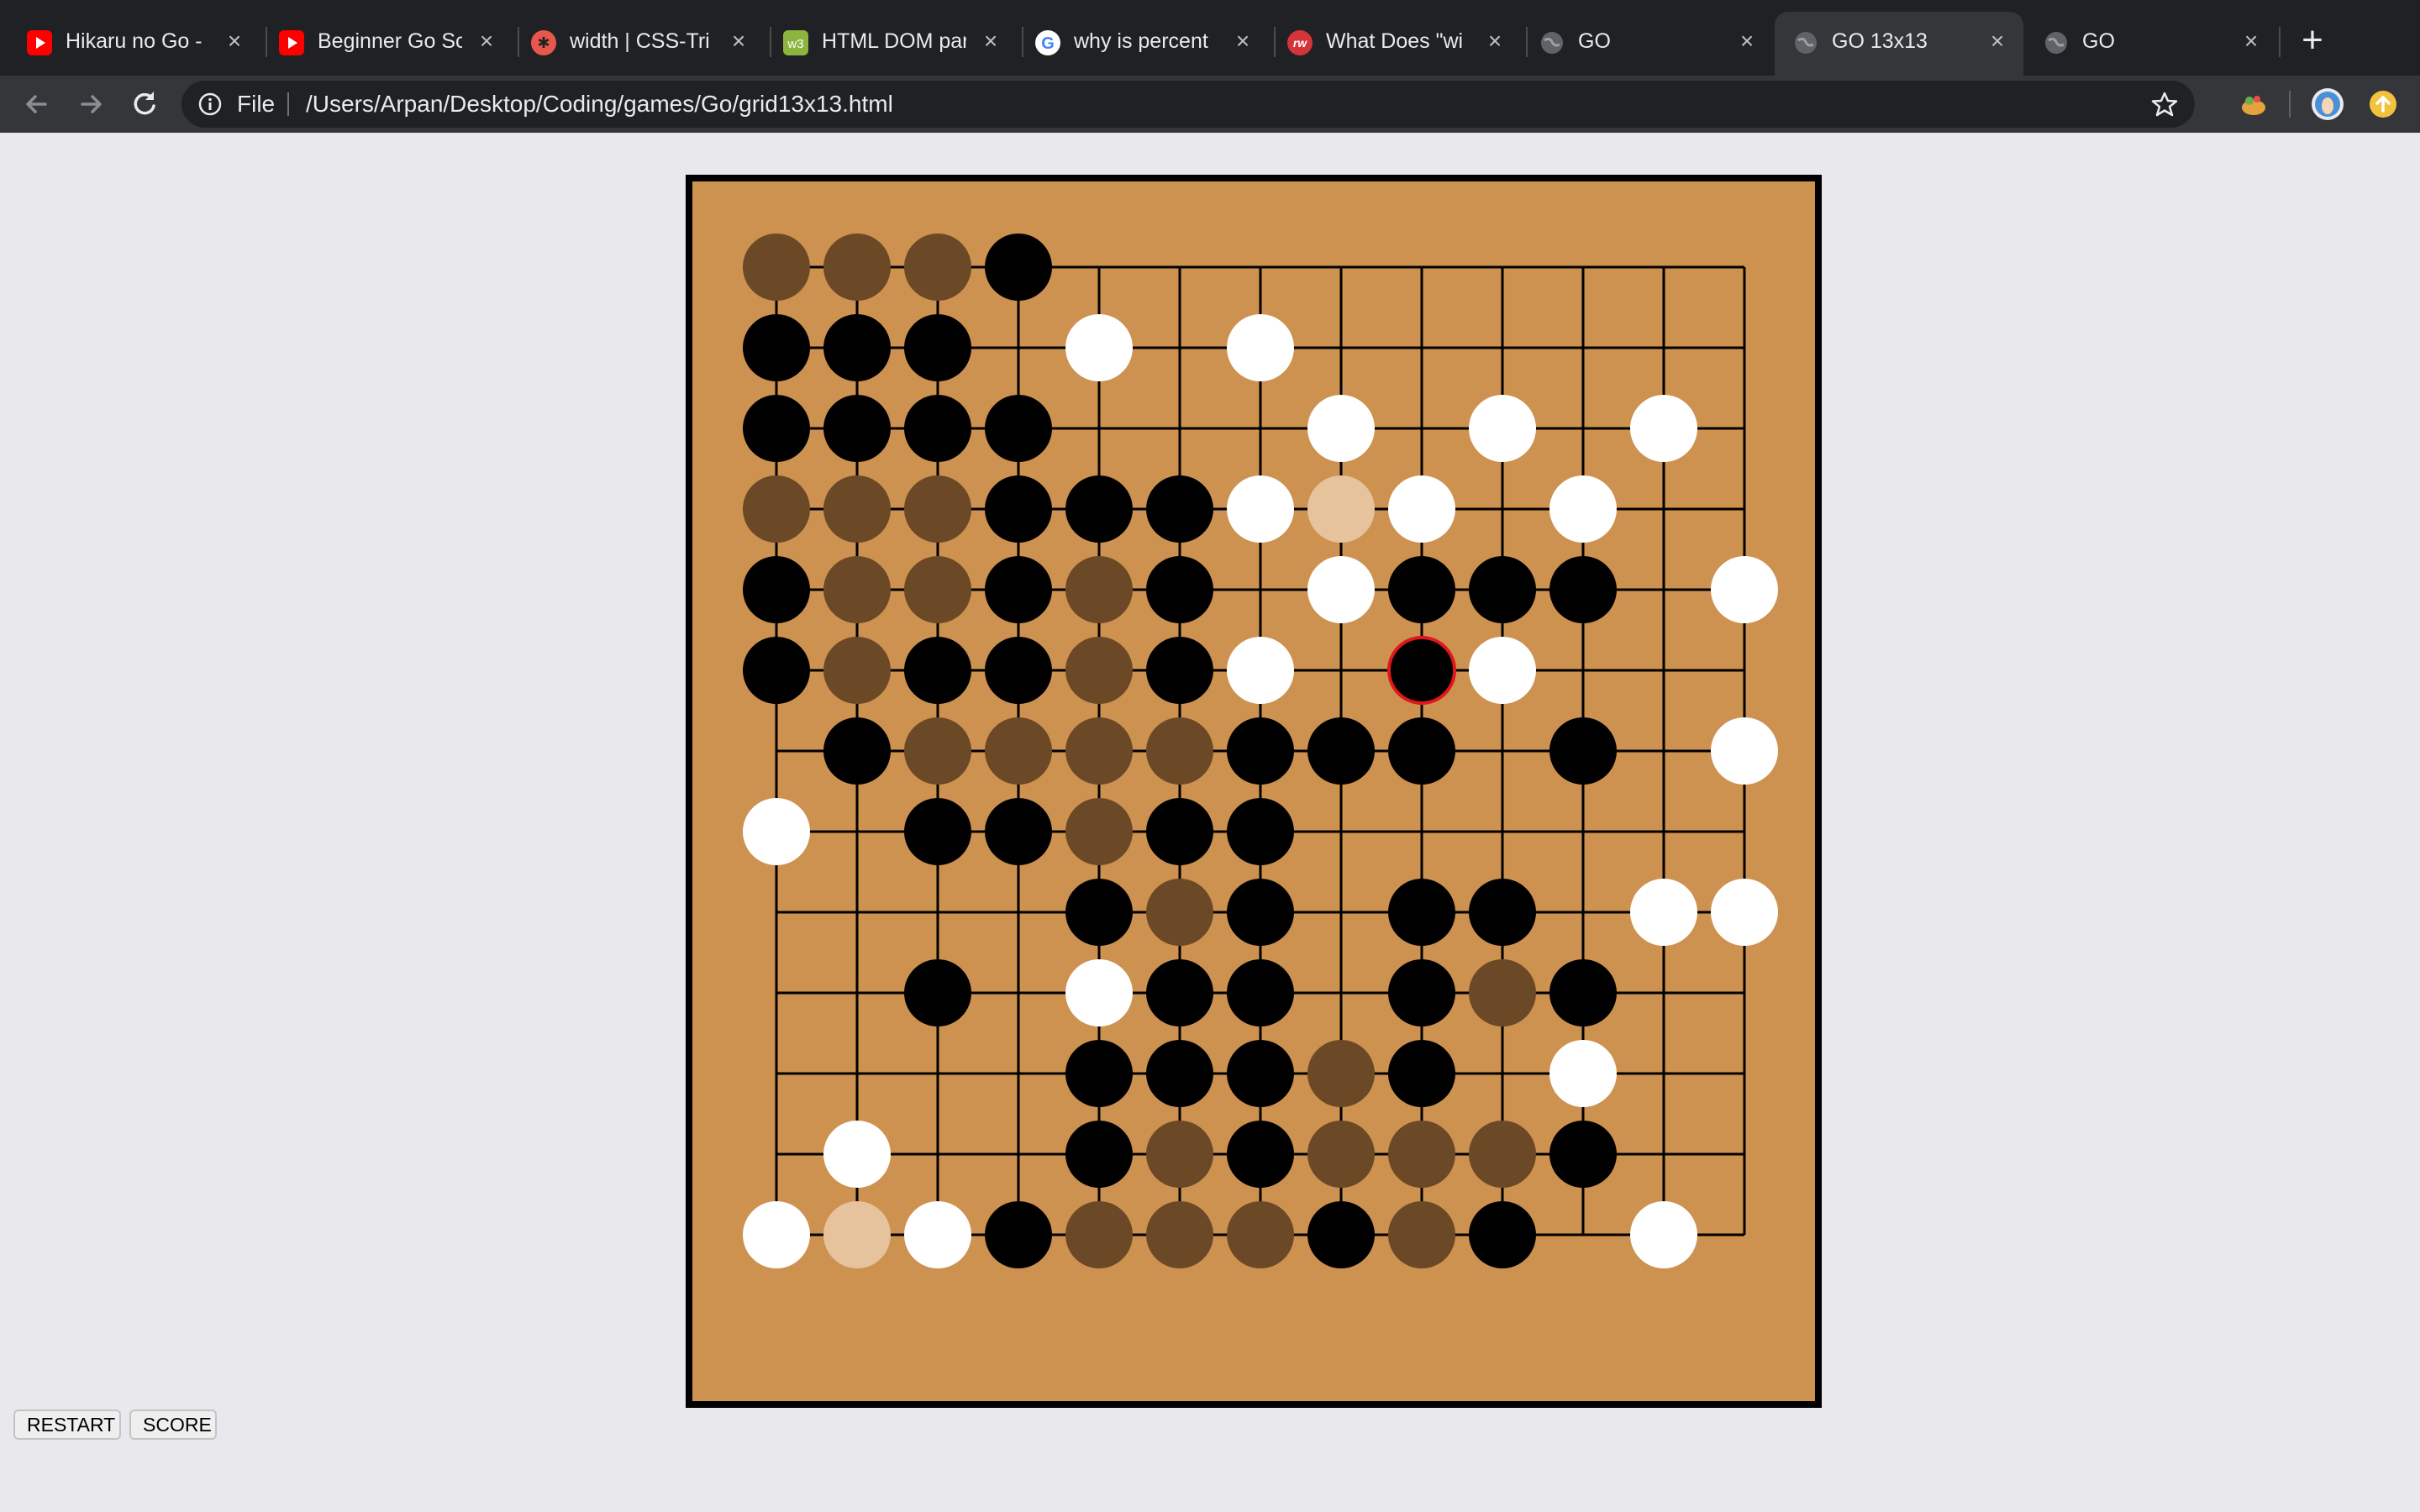 The height and width of the screenshot is (1512, 2420). I want to click on tab-4: G why is percent ×, so click(1143, 38).